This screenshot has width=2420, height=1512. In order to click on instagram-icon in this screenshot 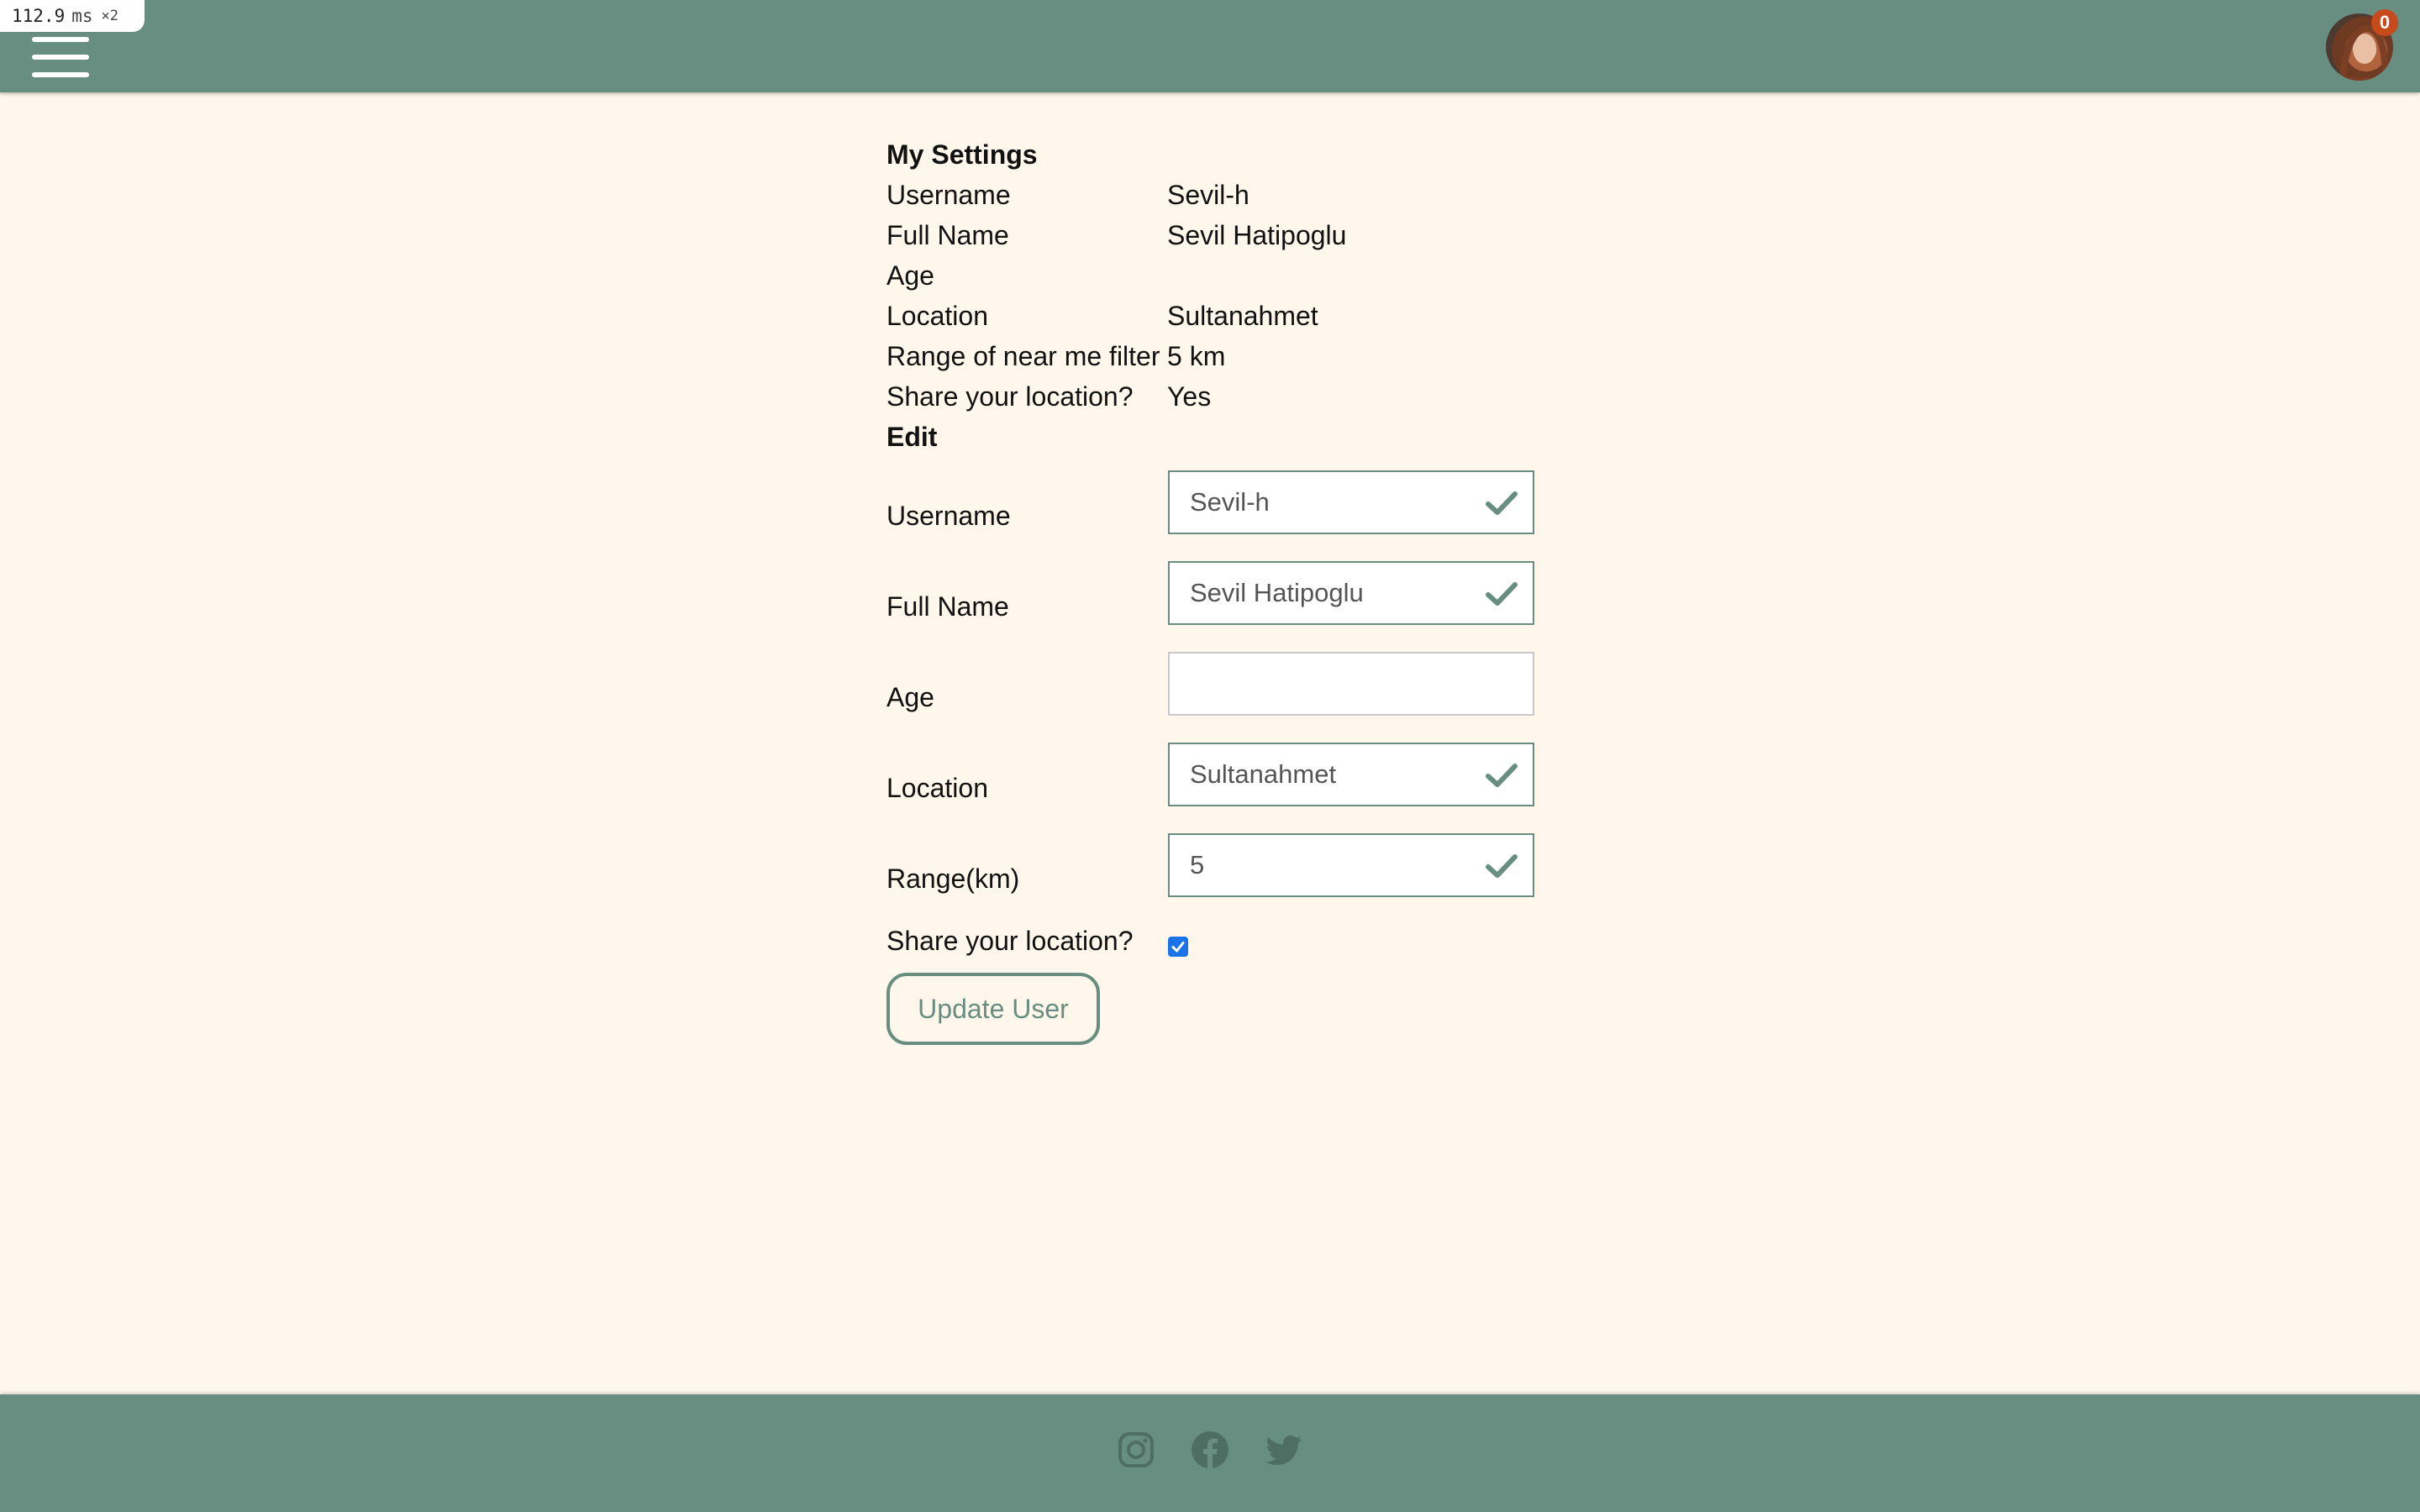, I will do `click(1136, 1450)`.